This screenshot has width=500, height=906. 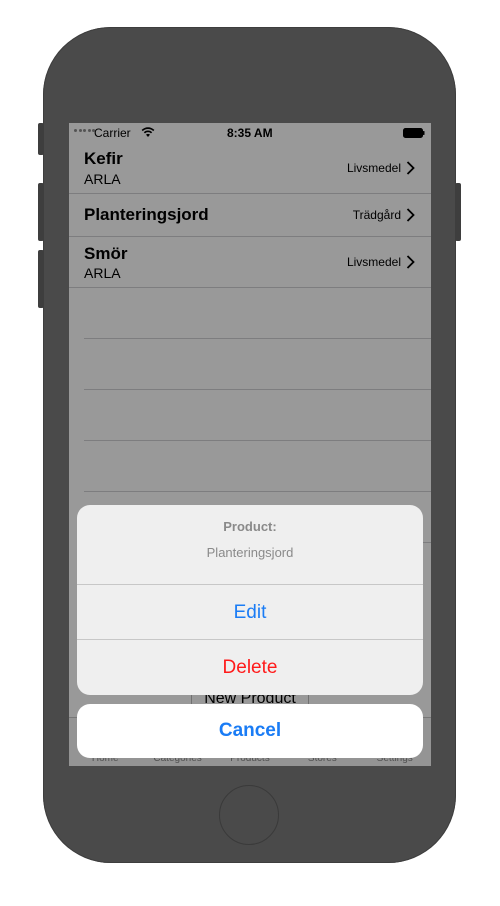 What do you see at coordinates (250, 552) in the screenshot?
I see `action-sheet-message: Planteringsjord` at bounding box center [250, 552].